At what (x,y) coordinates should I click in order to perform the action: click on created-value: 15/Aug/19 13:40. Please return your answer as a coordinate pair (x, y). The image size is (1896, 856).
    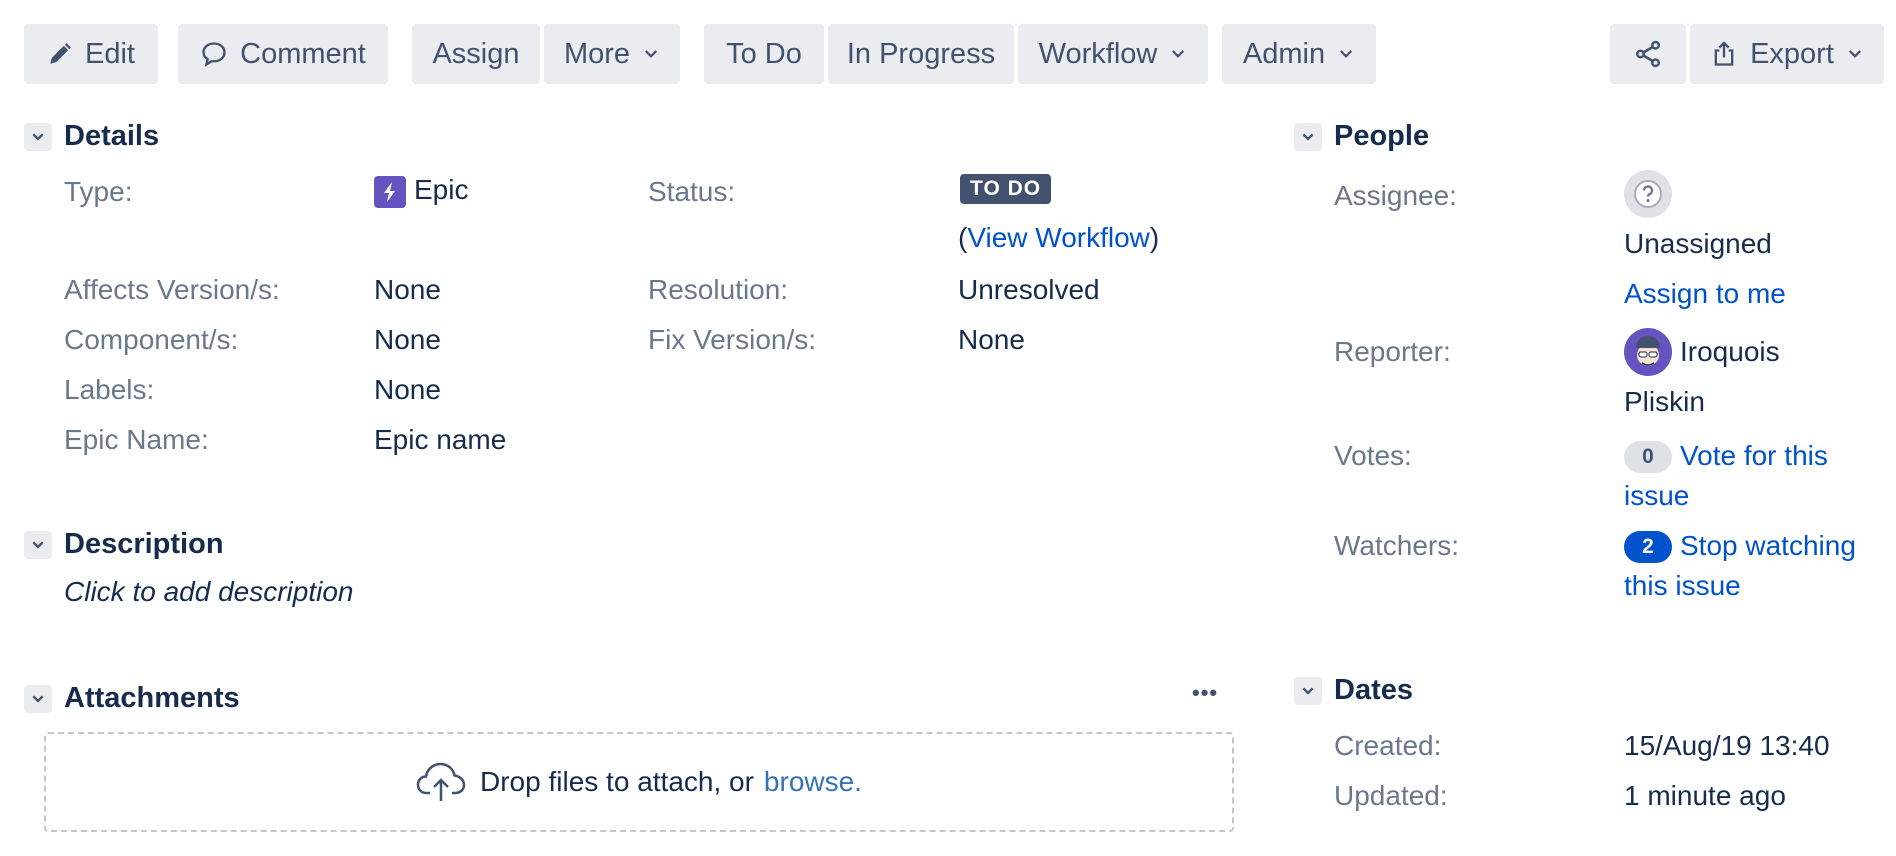
    Looking at the image, I should click on (1727, 745).